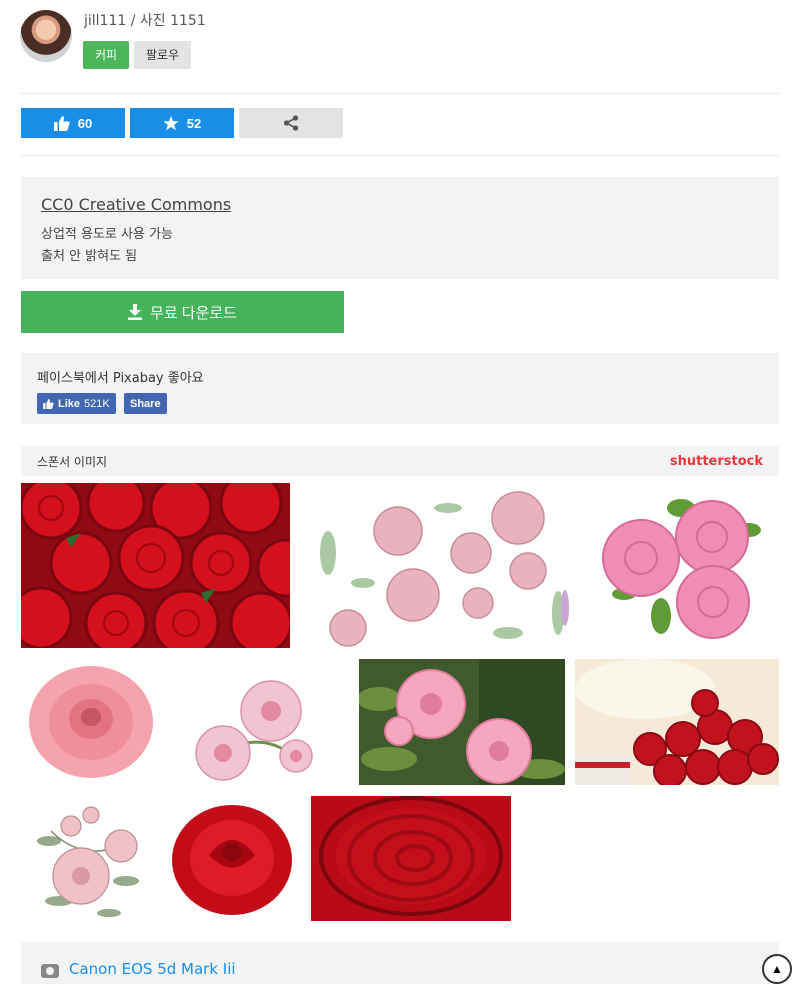 The image size is (800, 984). Describe the element at coordinates (46, 36) in the screenshot. I see `avatar` at that location.